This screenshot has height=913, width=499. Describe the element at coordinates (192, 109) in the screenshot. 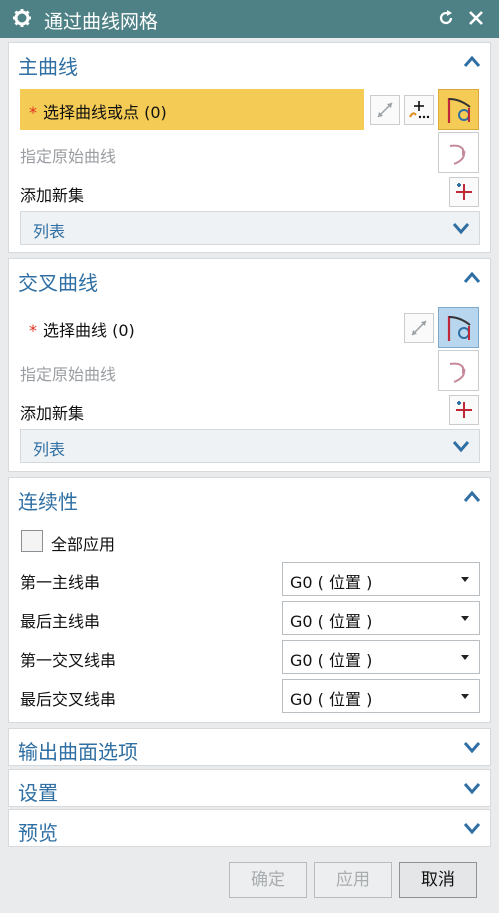

I see `select-curve-or-point-row: * 选择曲线或点 (0)` at that location.